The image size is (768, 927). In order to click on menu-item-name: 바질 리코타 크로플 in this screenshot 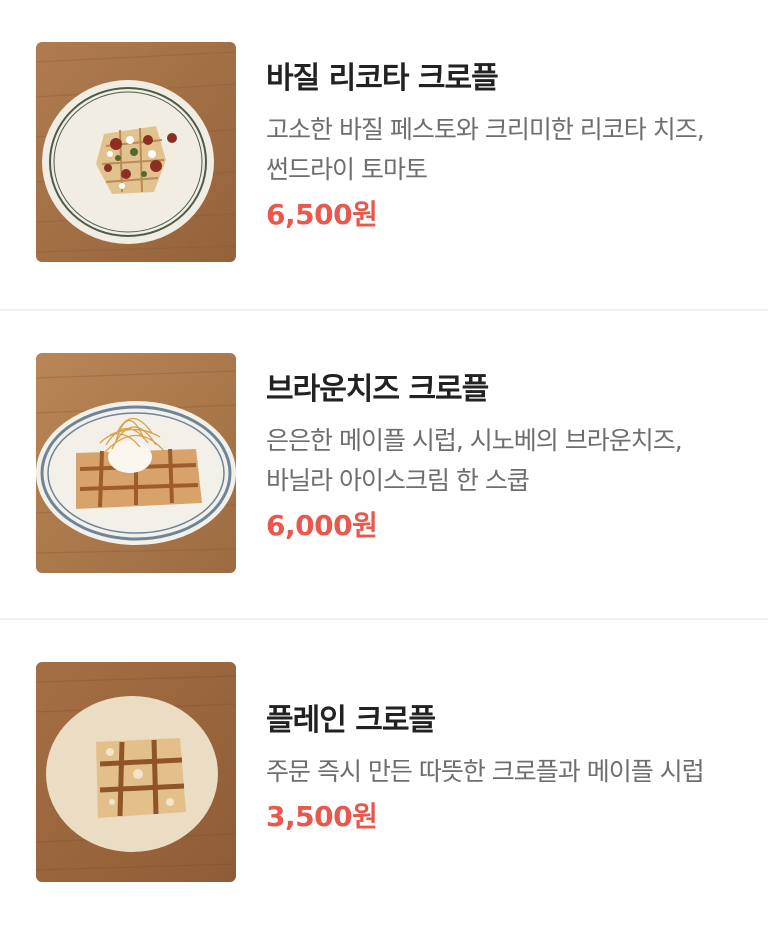, I will do `click(382, 78)`.